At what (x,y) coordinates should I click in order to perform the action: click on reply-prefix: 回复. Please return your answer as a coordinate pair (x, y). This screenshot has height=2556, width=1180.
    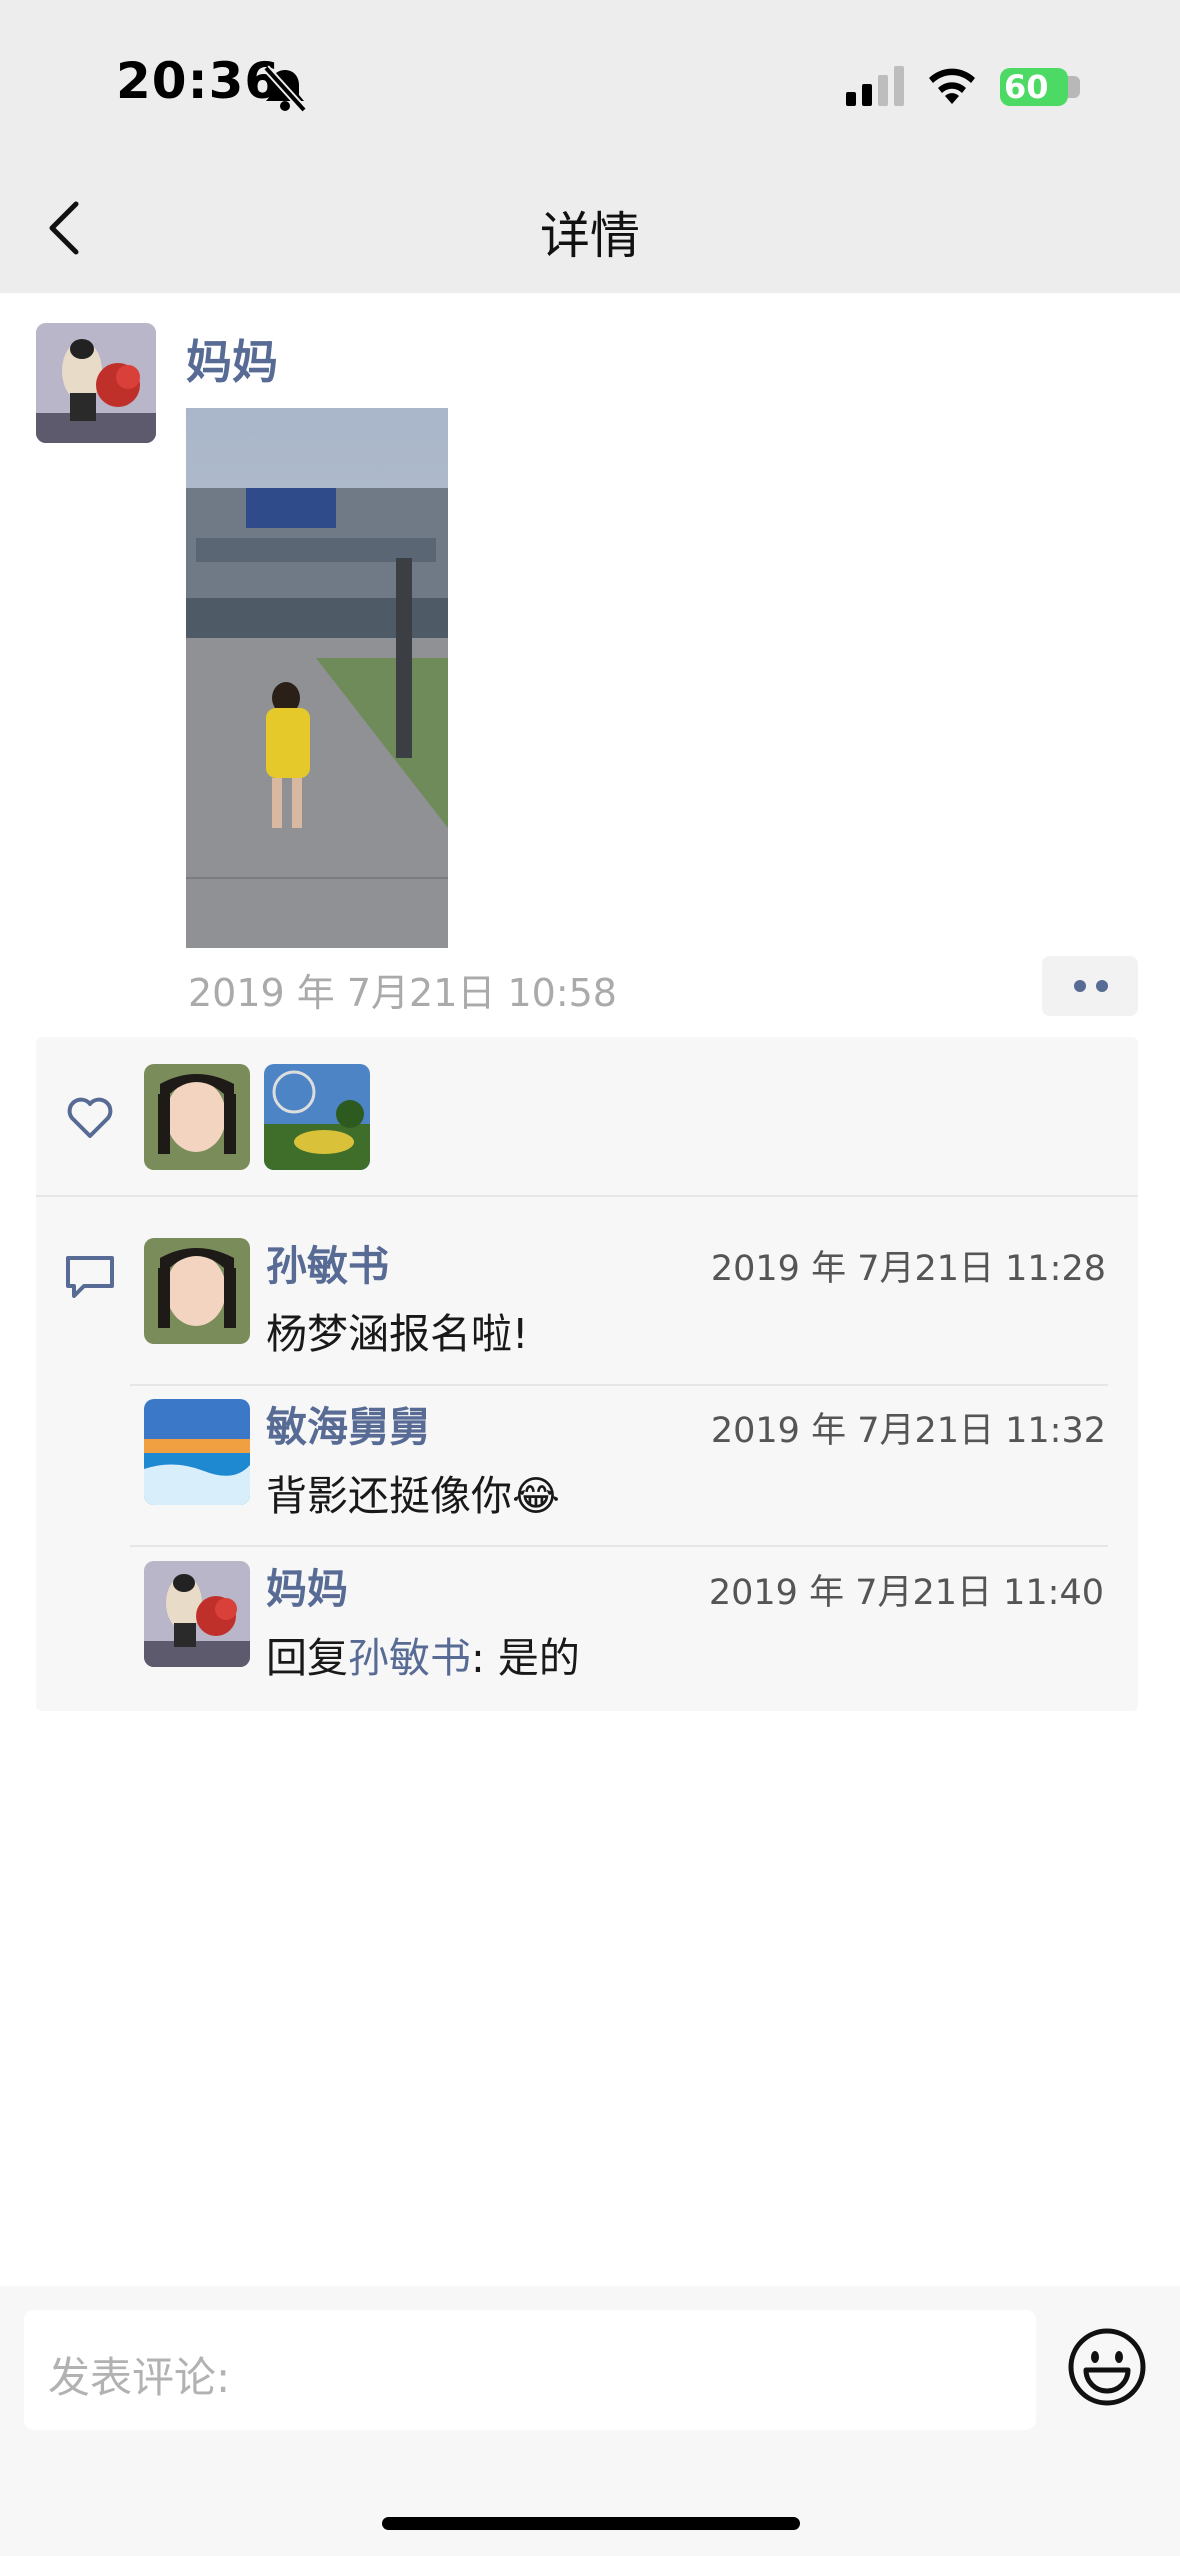
    Looking at the image, I should click on (307, 1658).